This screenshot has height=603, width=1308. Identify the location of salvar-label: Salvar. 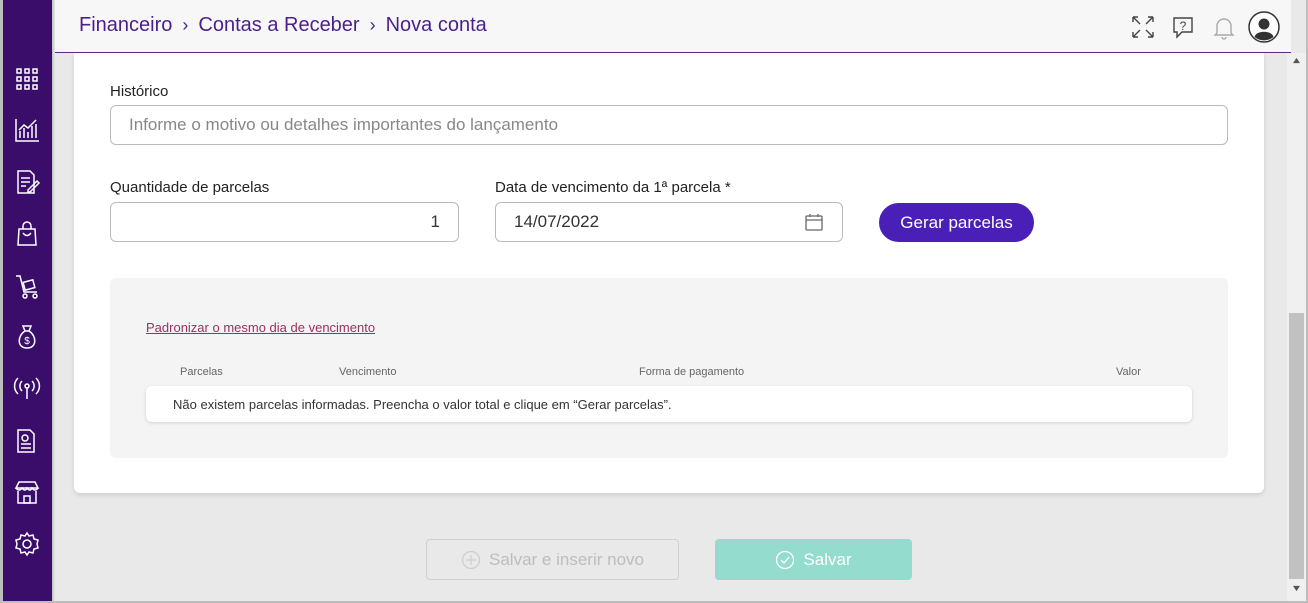
(827, 559).